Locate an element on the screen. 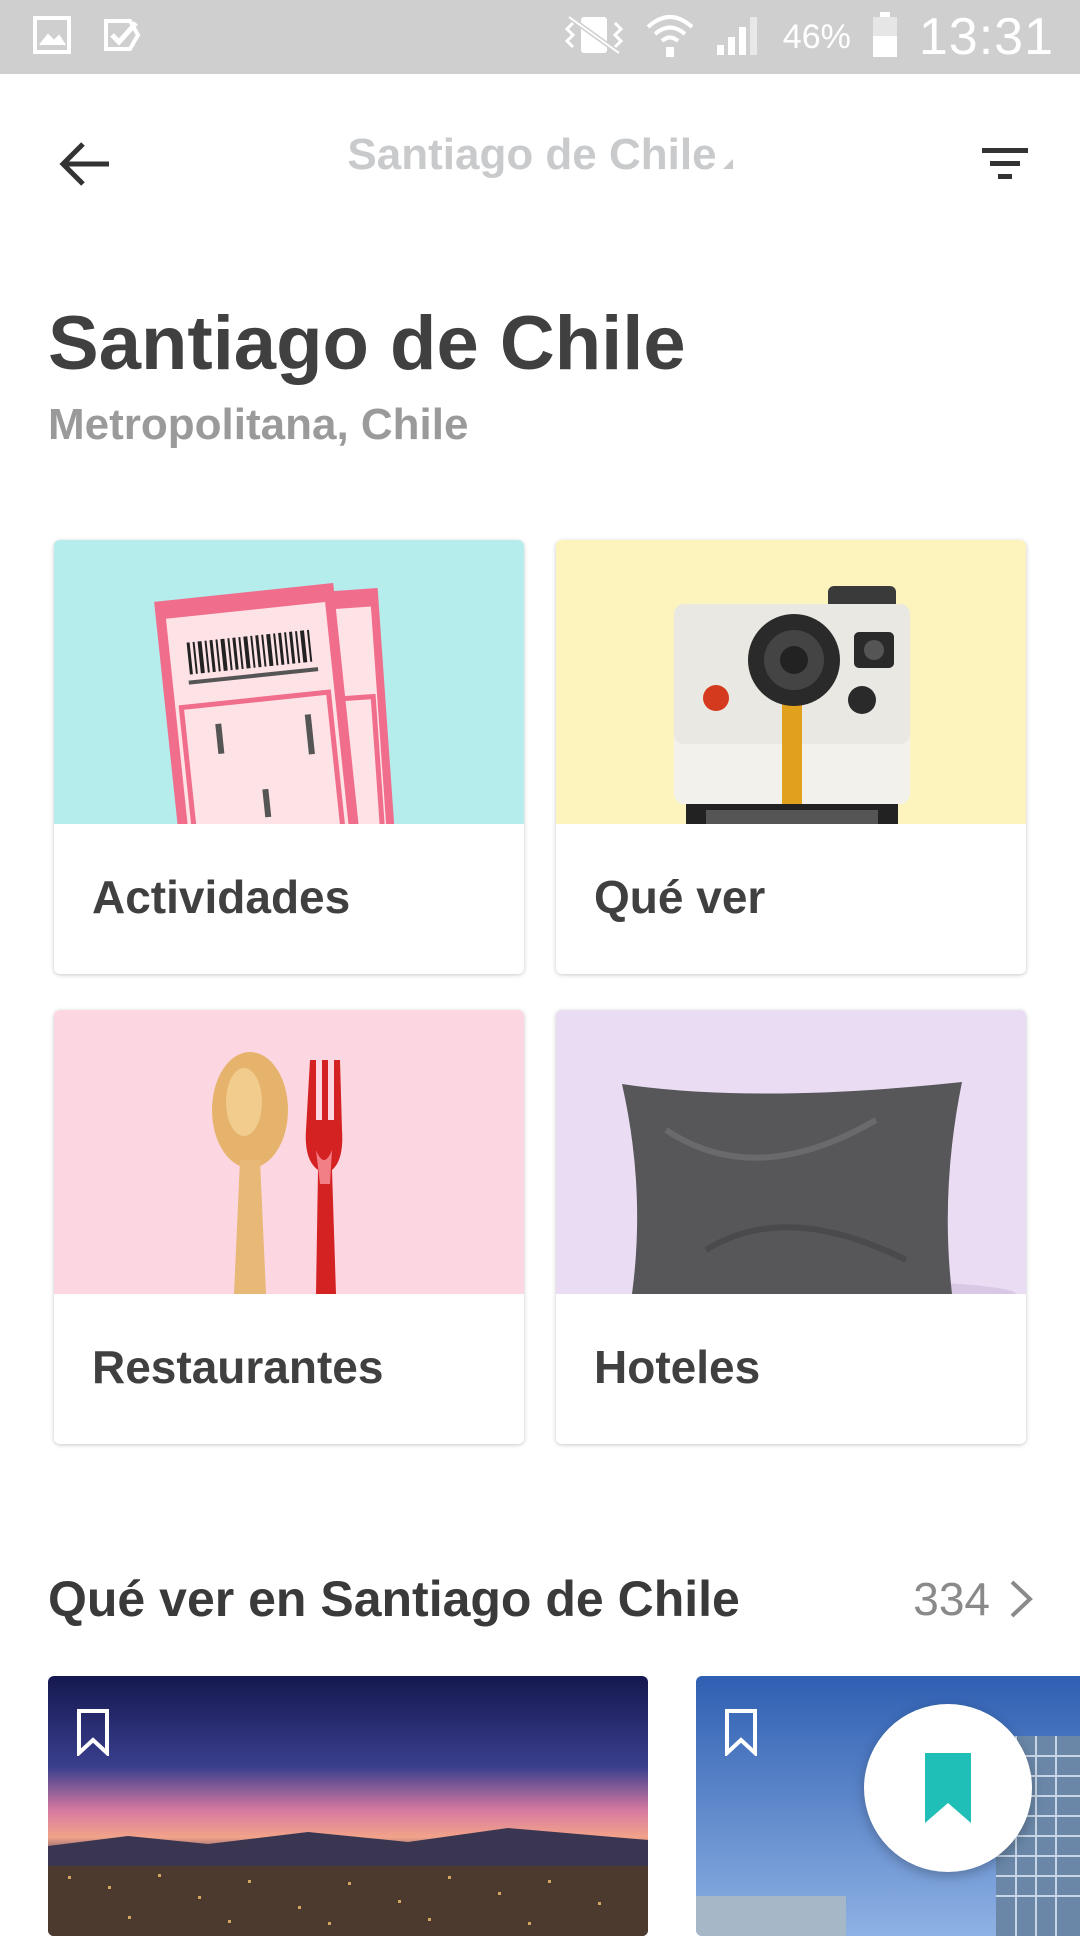 Image resolution: width=1080 pixels, height=1936 pixels. filter-icon is located at coordinates (1005, 163).